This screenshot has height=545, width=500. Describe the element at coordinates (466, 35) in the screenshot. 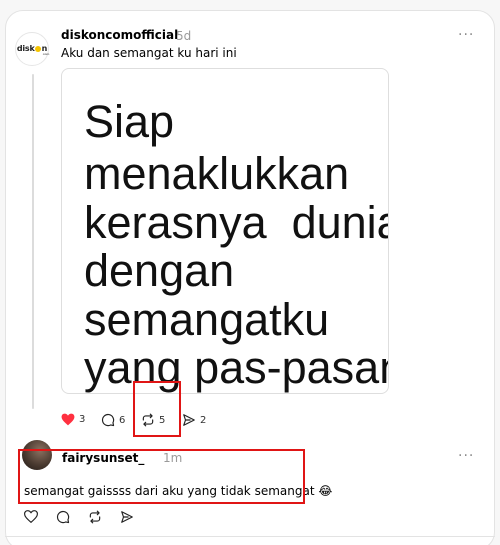

I see `post-more-icon: ···` at that location.